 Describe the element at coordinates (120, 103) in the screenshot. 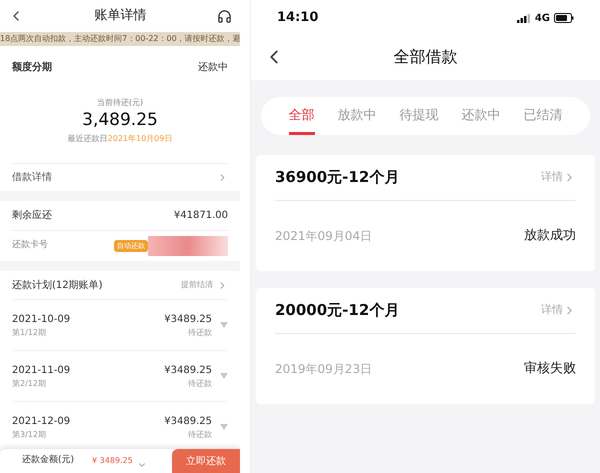

I see `amount-label: 当前待还(元)` at that location.